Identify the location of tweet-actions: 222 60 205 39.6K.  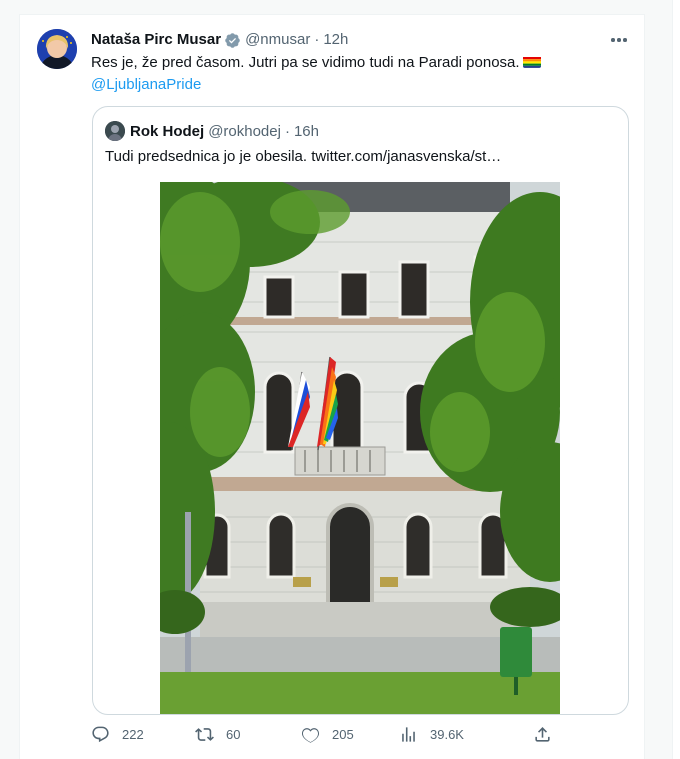
(320, 738).